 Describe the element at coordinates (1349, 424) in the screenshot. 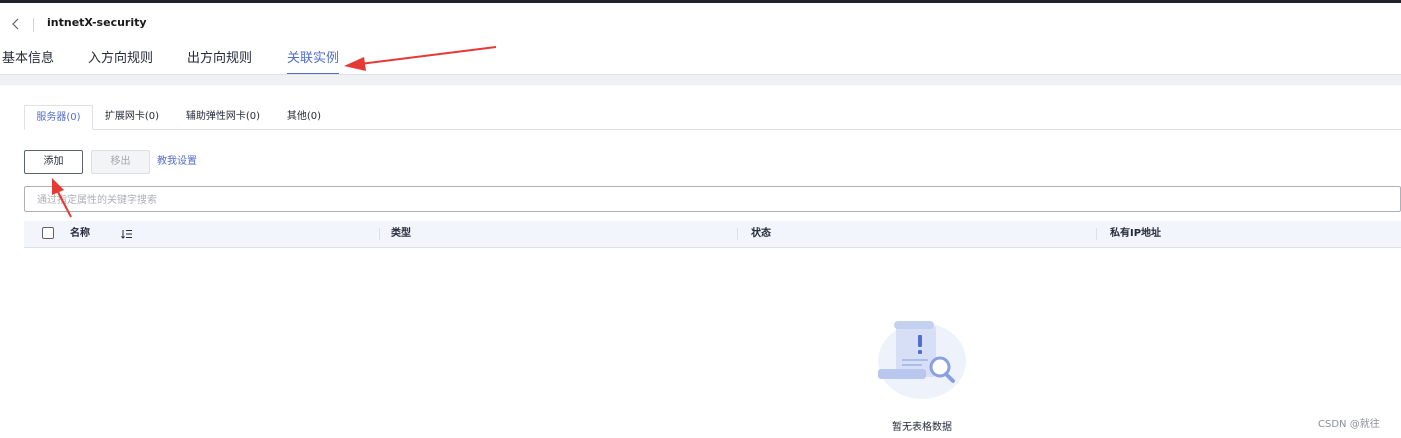

I see `watermark: CSDN @就往` at that location.